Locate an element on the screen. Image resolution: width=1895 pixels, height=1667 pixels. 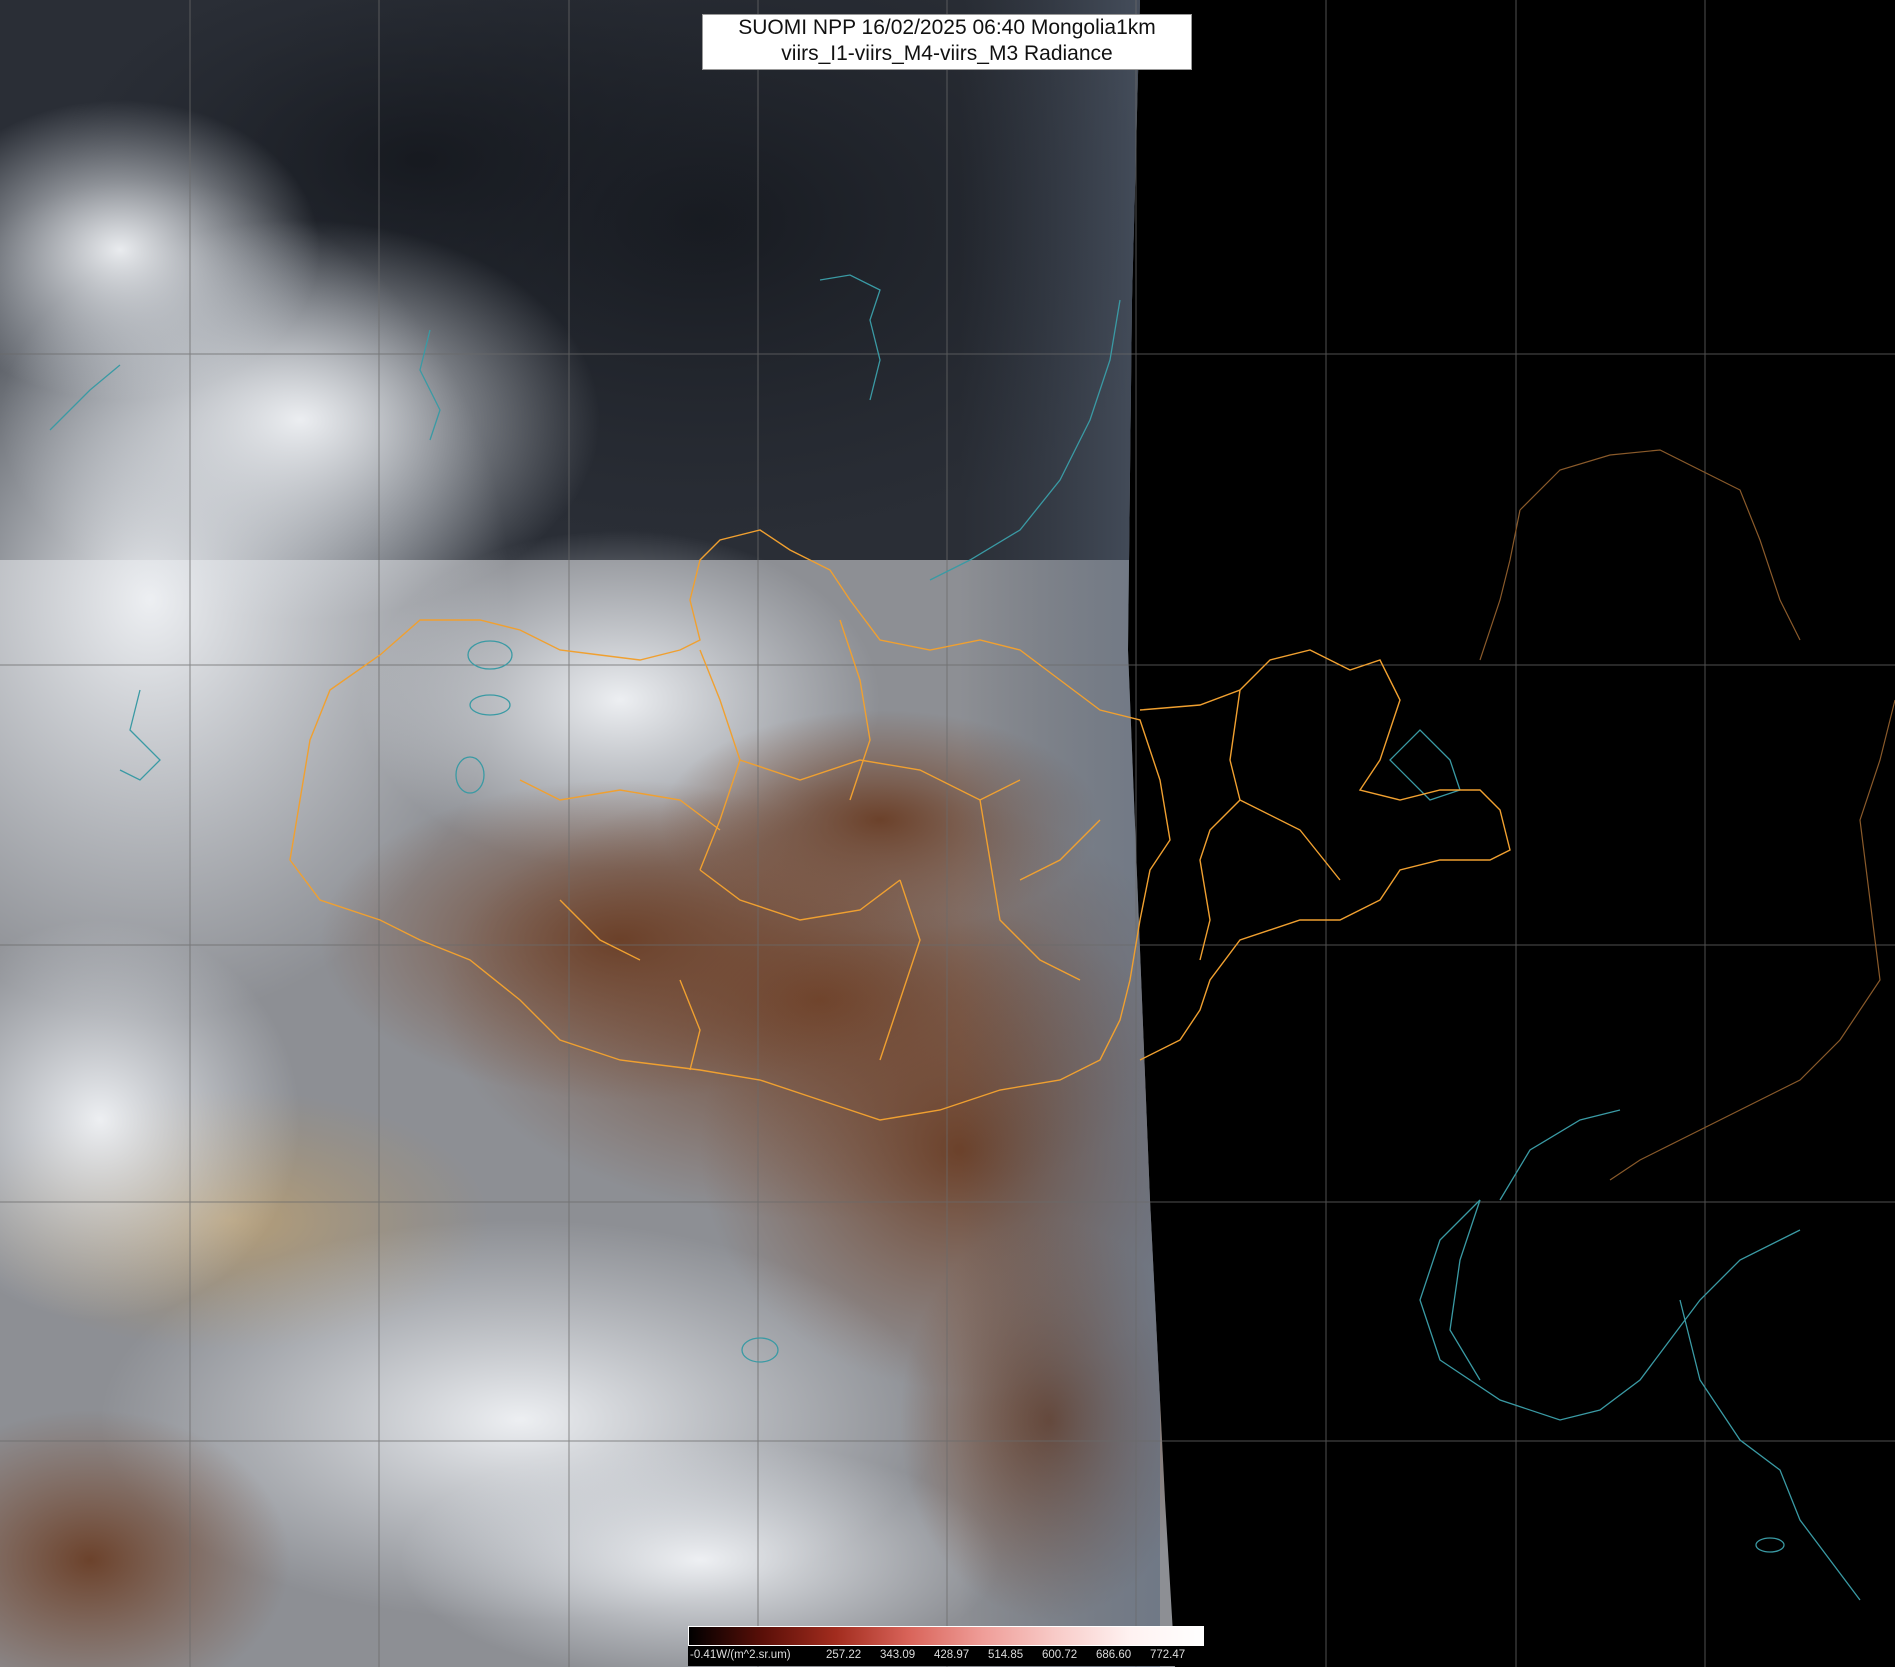
legend-label-0: -0.41W/(m^2.sr.um) is located at coordinates (740, 1655).